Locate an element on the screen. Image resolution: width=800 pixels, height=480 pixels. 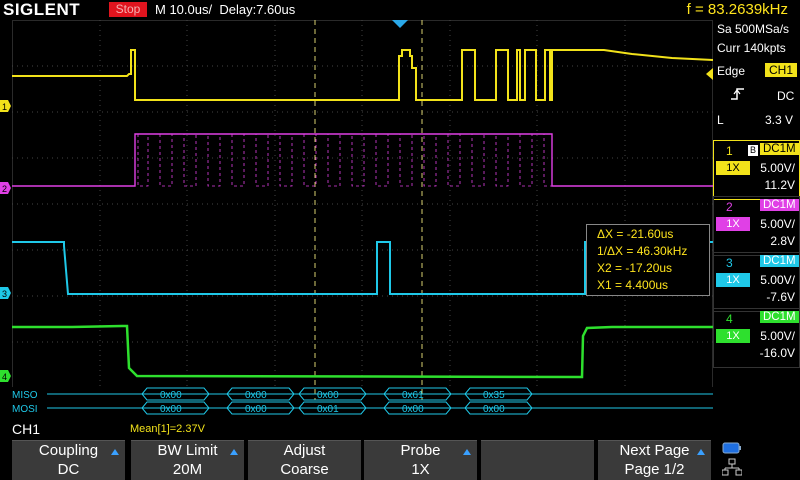
trigger-coupling: DC is located at coordinates (786, 96).